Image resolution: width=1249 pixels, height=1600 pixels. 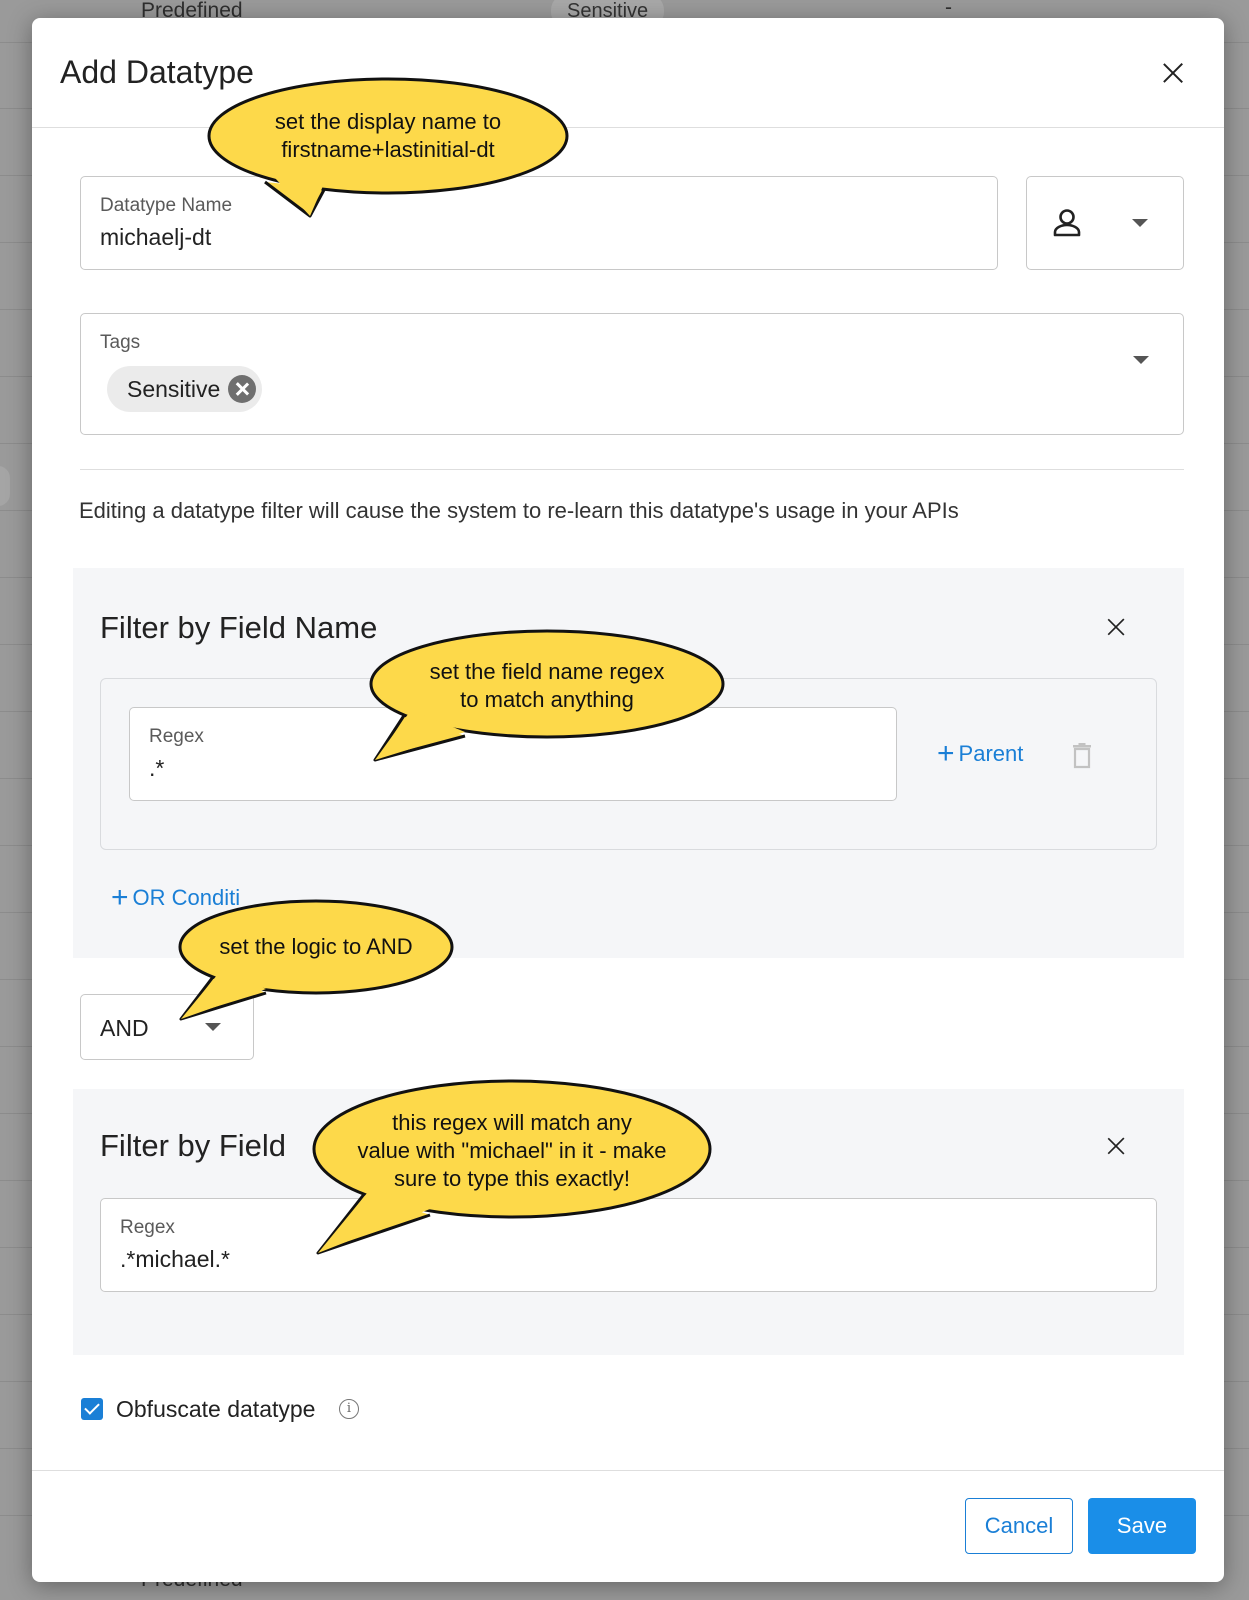 I want to click on logic-value: AND, so click(x=124, y=1028).